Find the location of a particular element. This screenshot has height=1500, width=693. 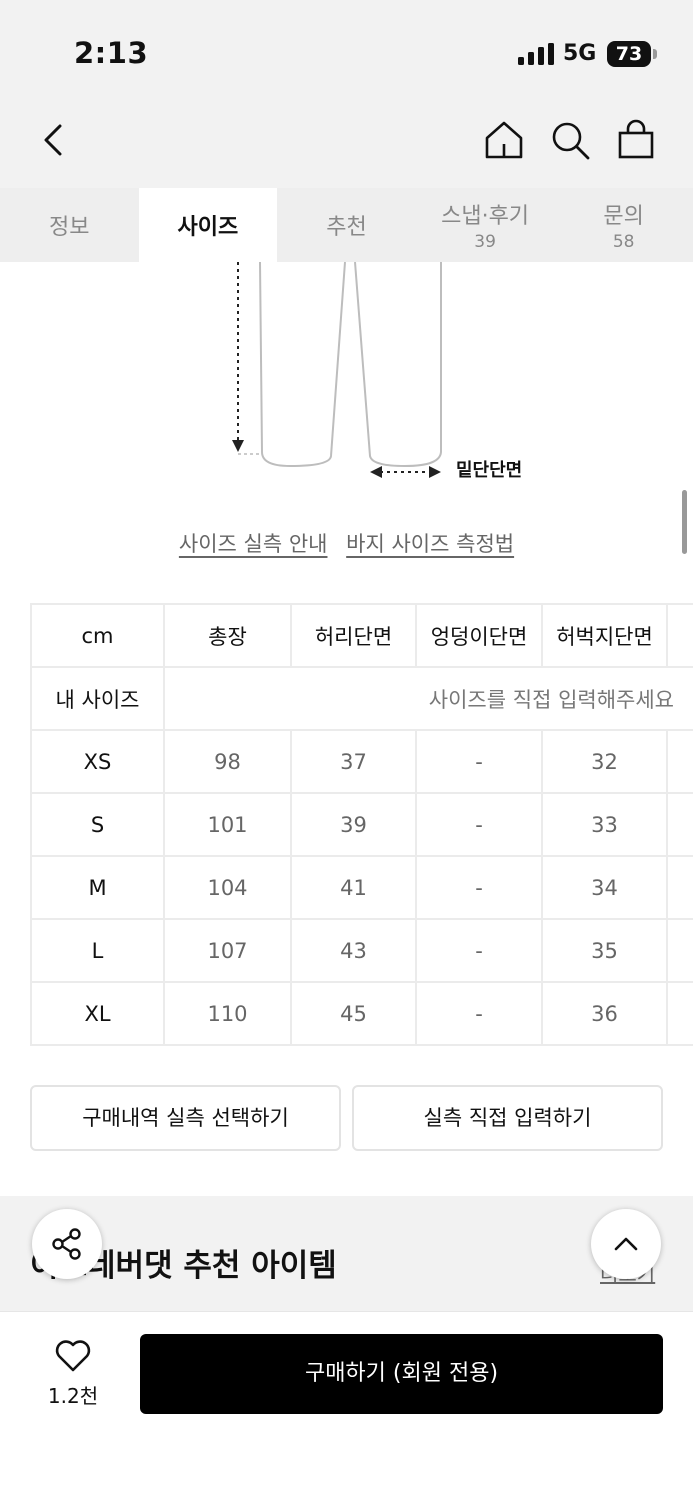

table-cell: 36 is located at coordinates (604, 1013).